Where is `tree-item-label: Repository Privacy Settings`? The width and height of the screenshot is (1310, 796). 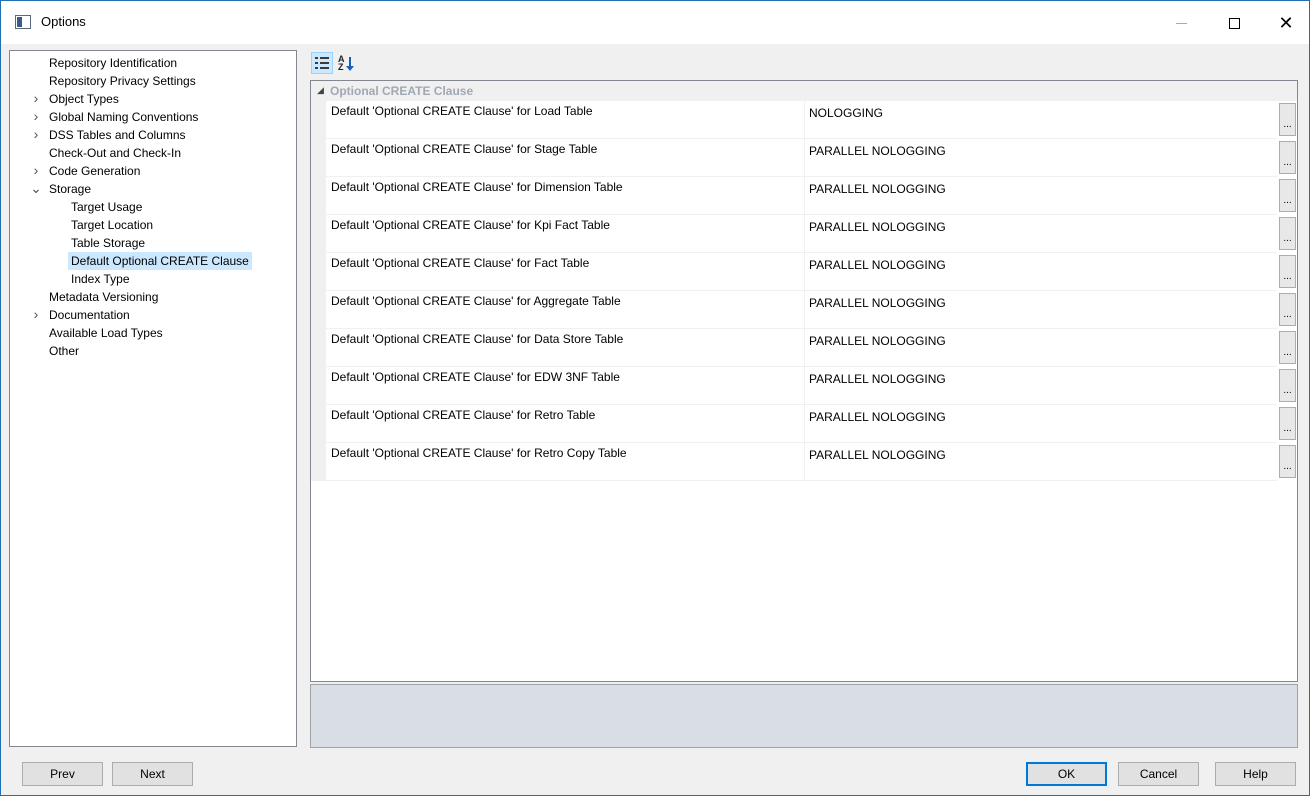
tree-item-label: Repository Privacy Settings is located at coordinates (122, 81).